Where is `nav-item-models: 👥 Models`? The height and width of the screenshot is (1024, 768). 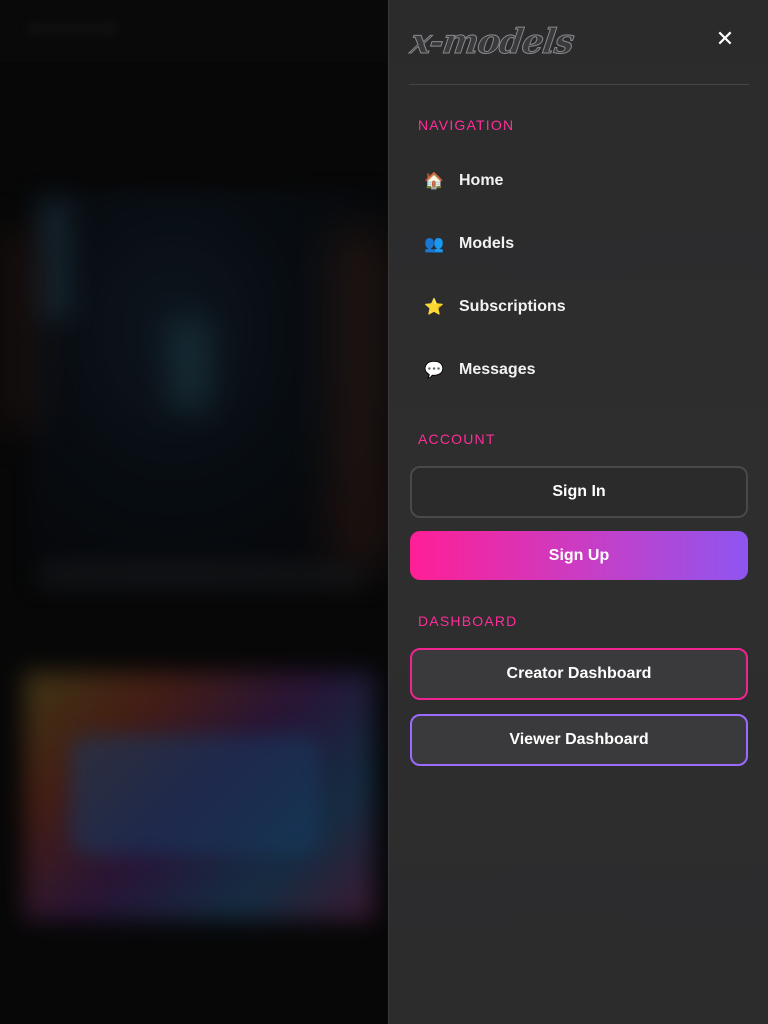
nav-item-models: 👥 Models is located at coordinates (583, 244).